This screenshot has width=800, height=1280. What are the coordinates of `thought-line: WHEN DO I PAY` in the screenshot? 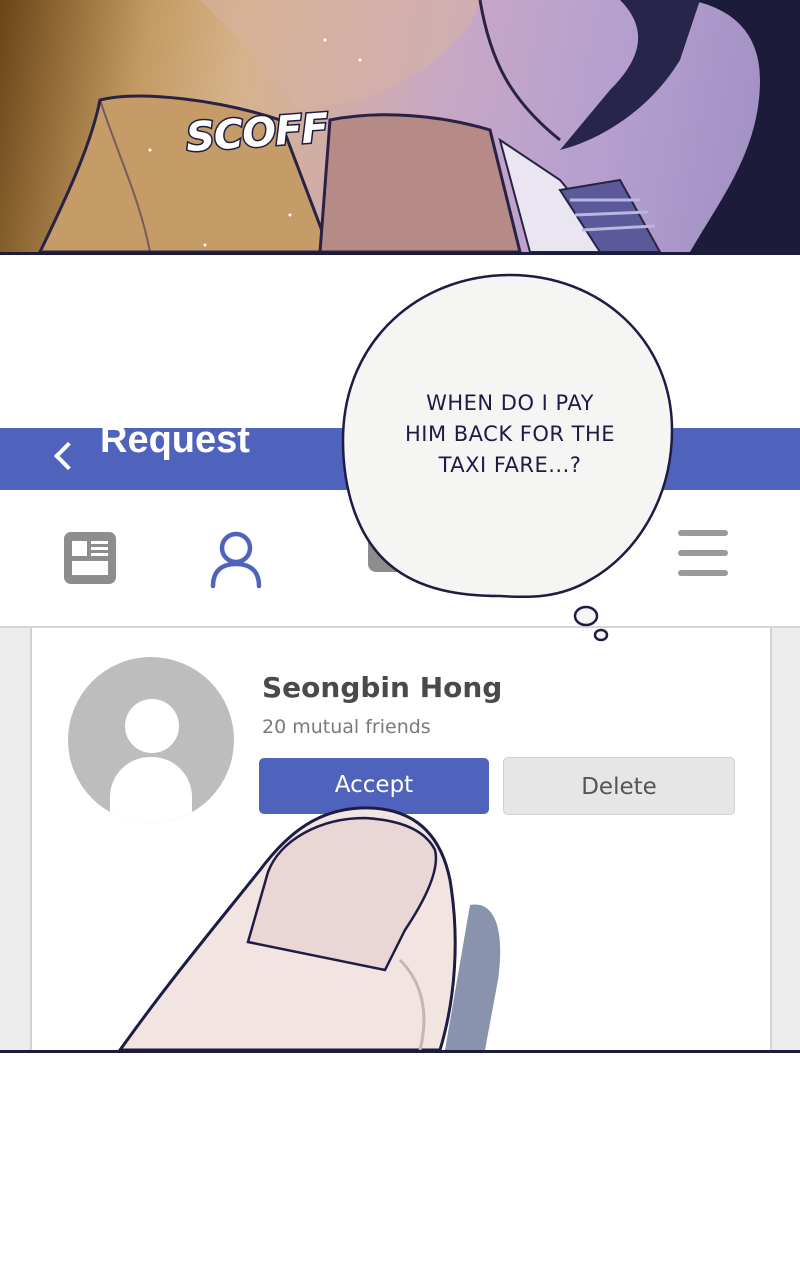 It's located at (510, 403).